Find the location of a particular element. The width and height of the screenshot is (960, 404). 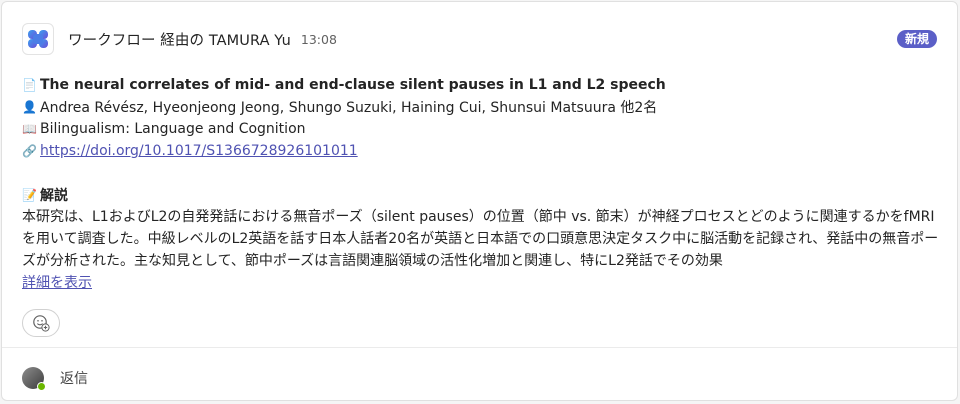

footer-divider is located at coordinates (479, 347).